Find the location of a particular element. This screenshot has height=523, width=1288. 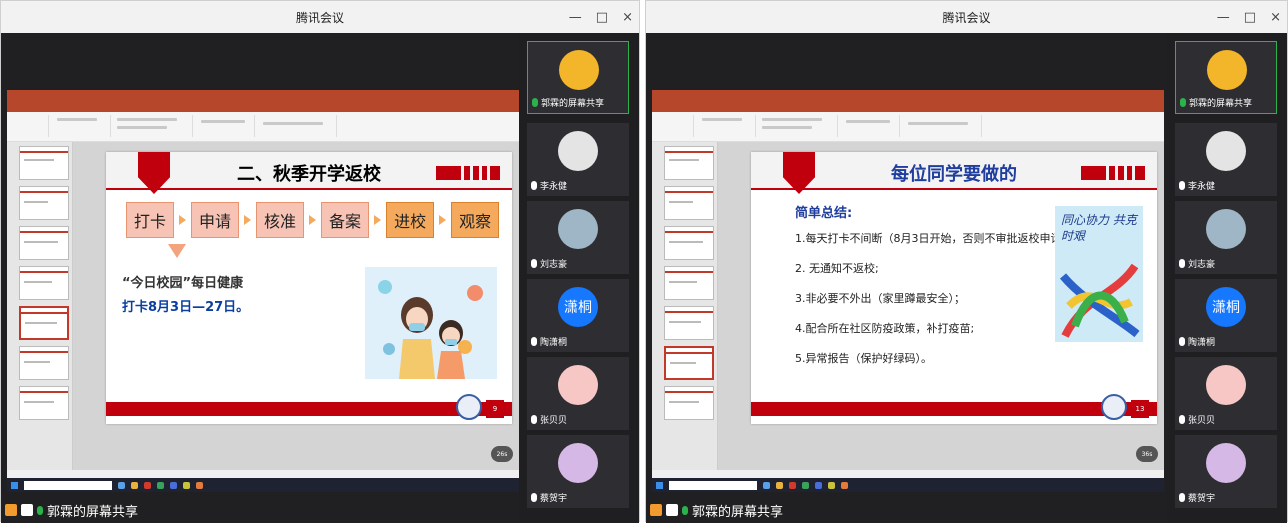

list-item: 4.配合所在社区防疫政策，补打疫苗; is located at coordinates (885, 328).